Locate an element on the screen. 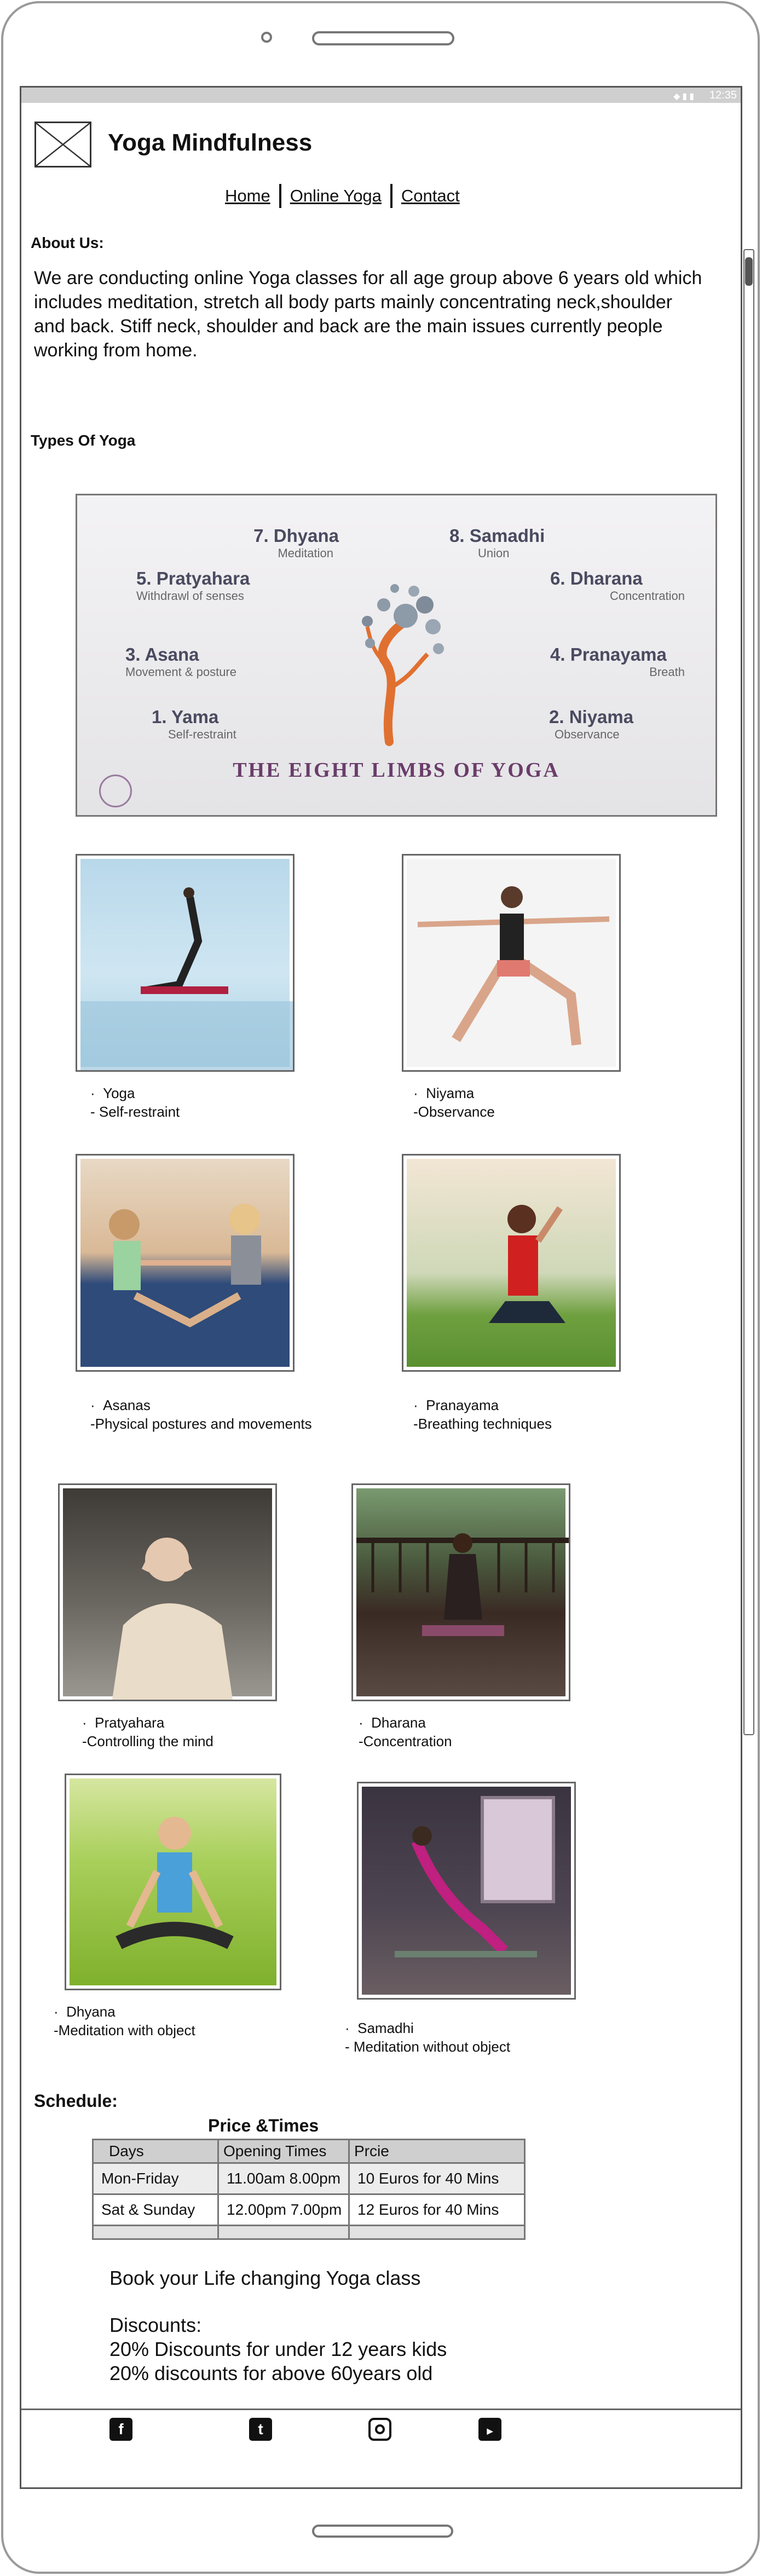 This screenshot has height=2576, width=762. limb-sub: Union is located at coordinates (494, 553).